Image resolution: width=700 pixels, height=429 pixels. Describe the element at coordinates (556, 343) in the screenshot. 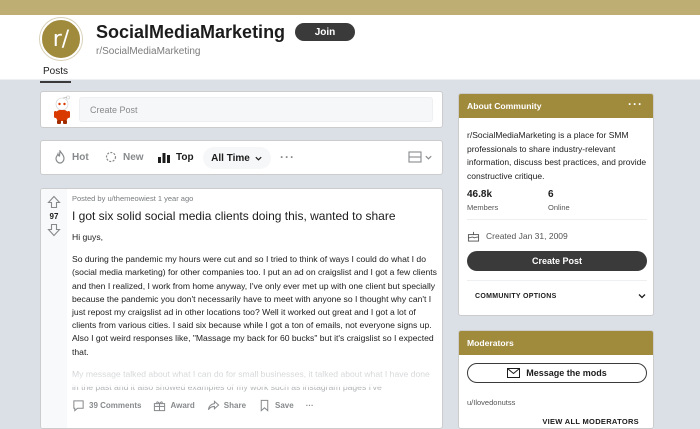

I see `moderators-header: Moderators` at that location.